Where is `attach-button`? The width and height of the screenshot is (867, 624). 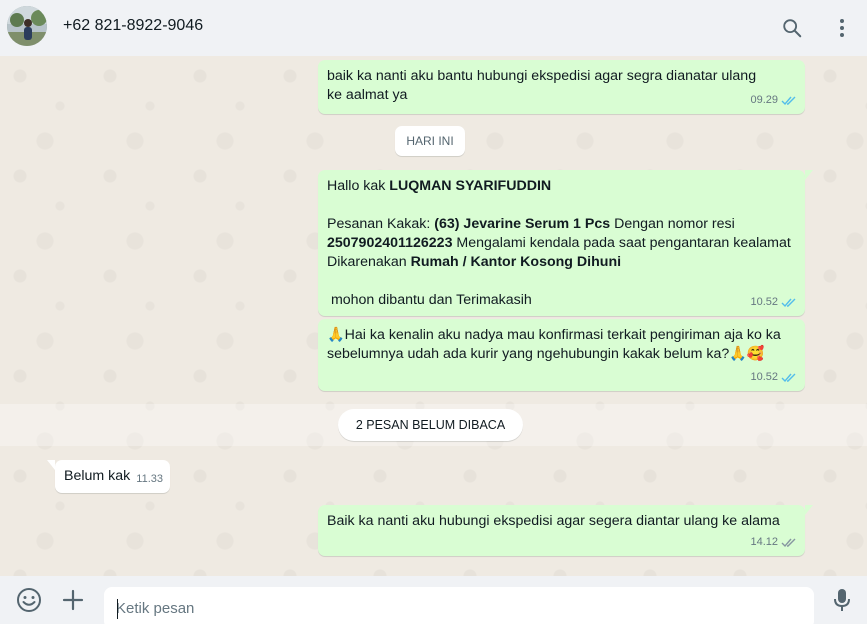
attach-button is located at coordinates (73, 600).